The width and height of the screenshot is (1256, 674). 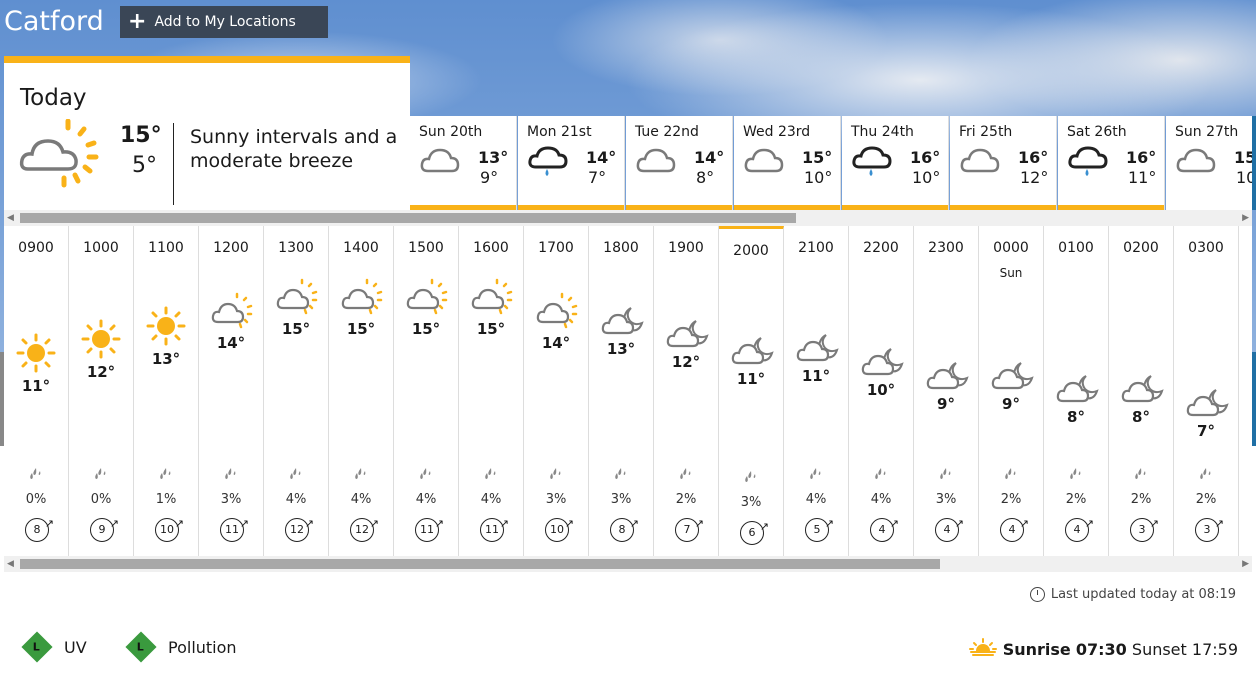 What do you see at coordinates (1034, 177) in the screenshot?
I see `day-low-temp: 12°` at bounding box center [1034, 177].